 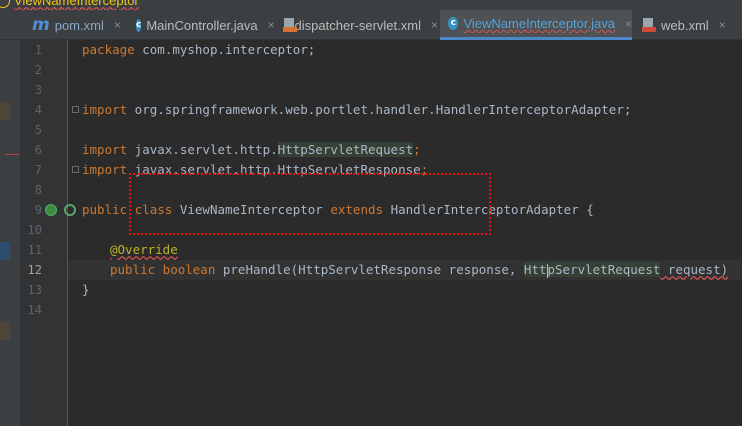 What do you see at coordinates (34, 290) in the screenshot?
I see `line-number: 13` at bounding box center [34, 290].